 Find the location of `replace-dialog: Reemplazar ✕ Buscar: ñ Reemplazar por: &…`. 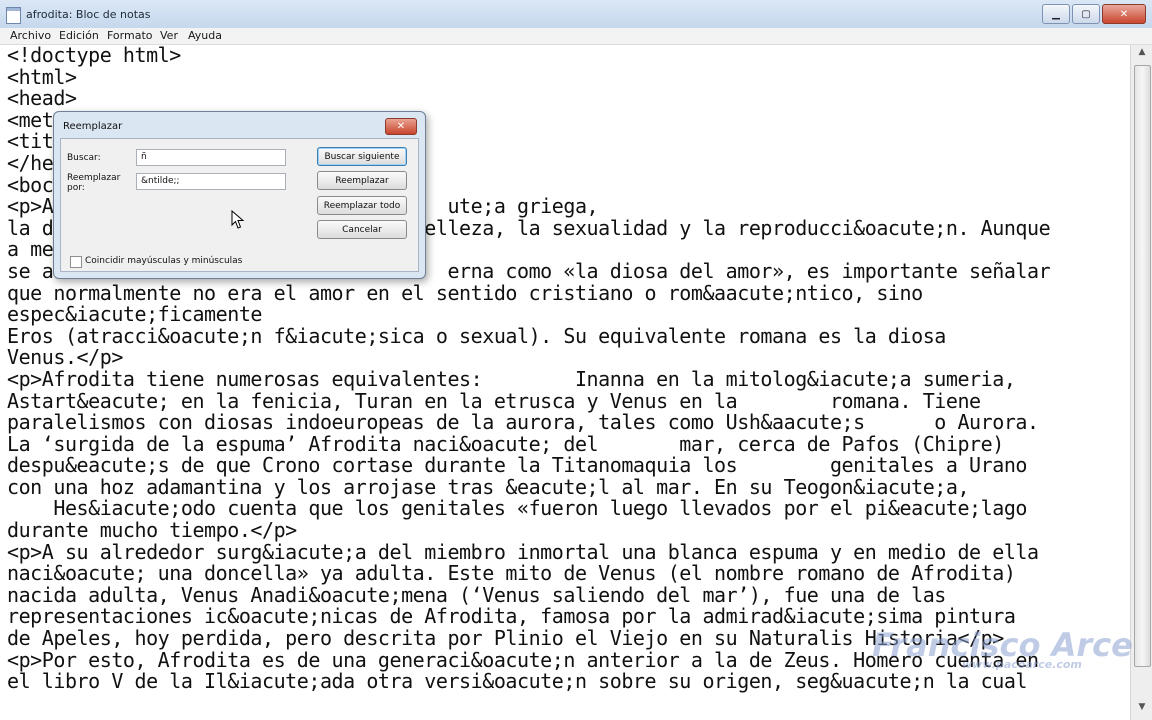

replace-dialog: Reemplazar ✕ Buscar: ñ Reemplazar por: &… is located at coordinates (239, 195).